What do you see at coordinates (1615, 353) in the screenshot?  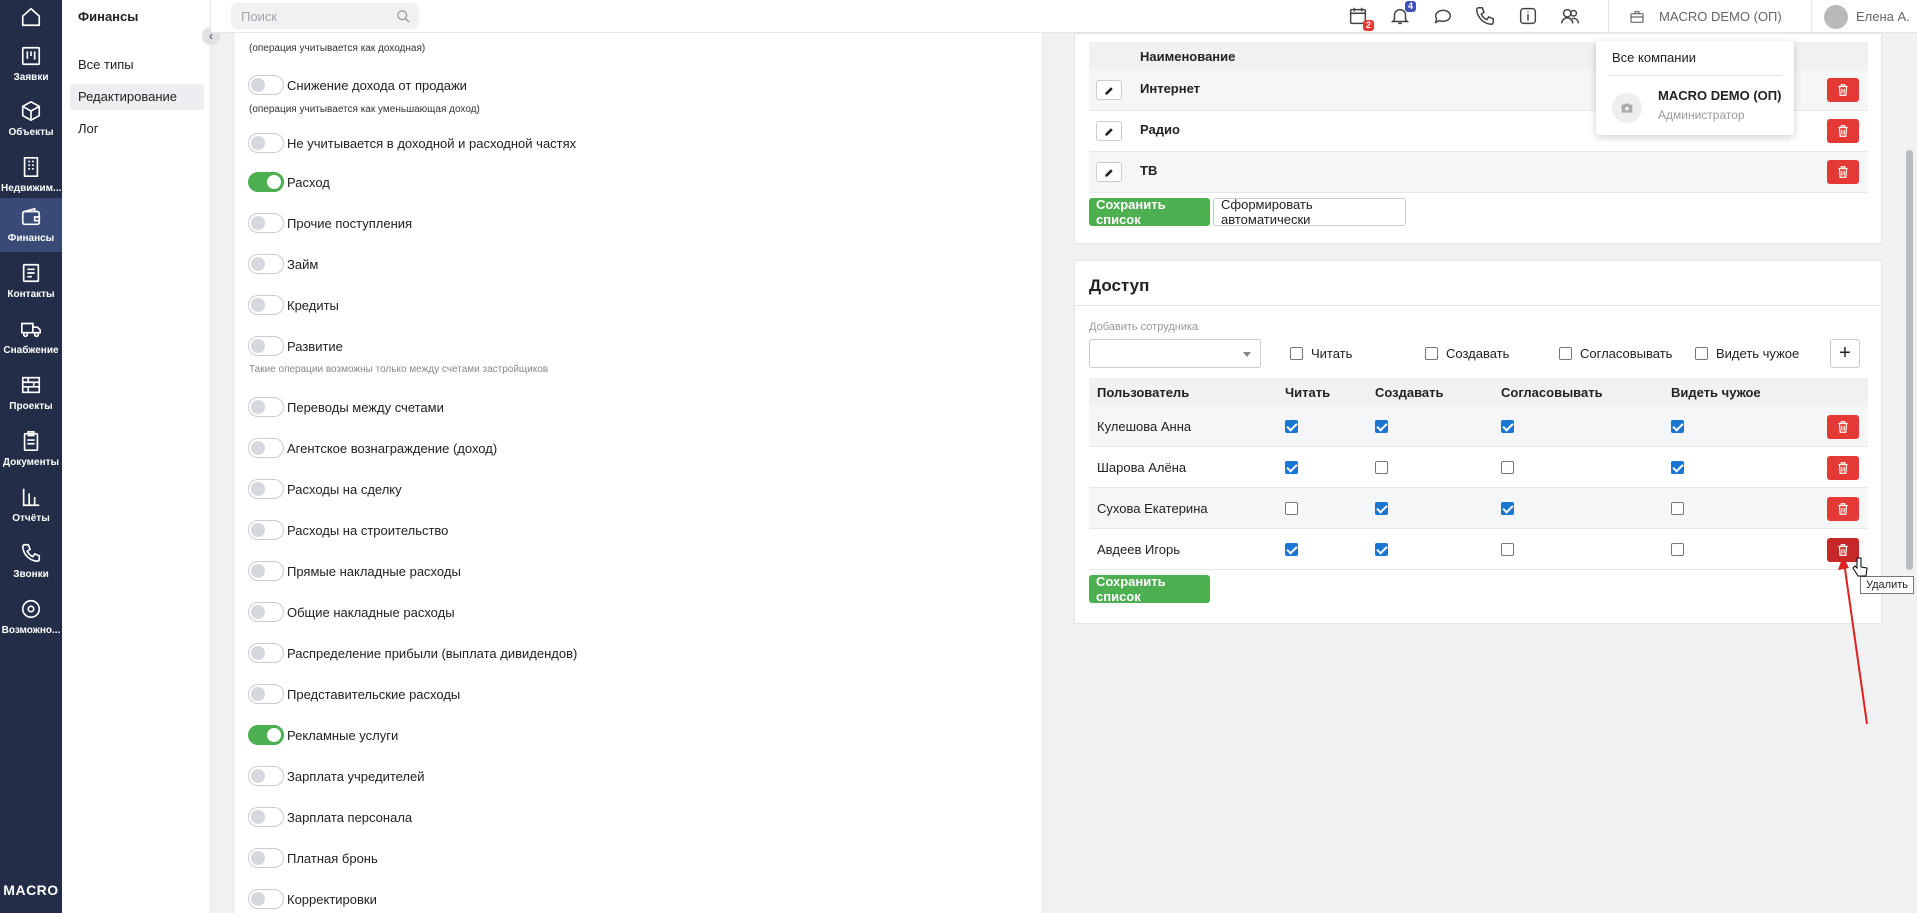 I see `option-approve: Согласовывать` at bounding box center [1615, 353].